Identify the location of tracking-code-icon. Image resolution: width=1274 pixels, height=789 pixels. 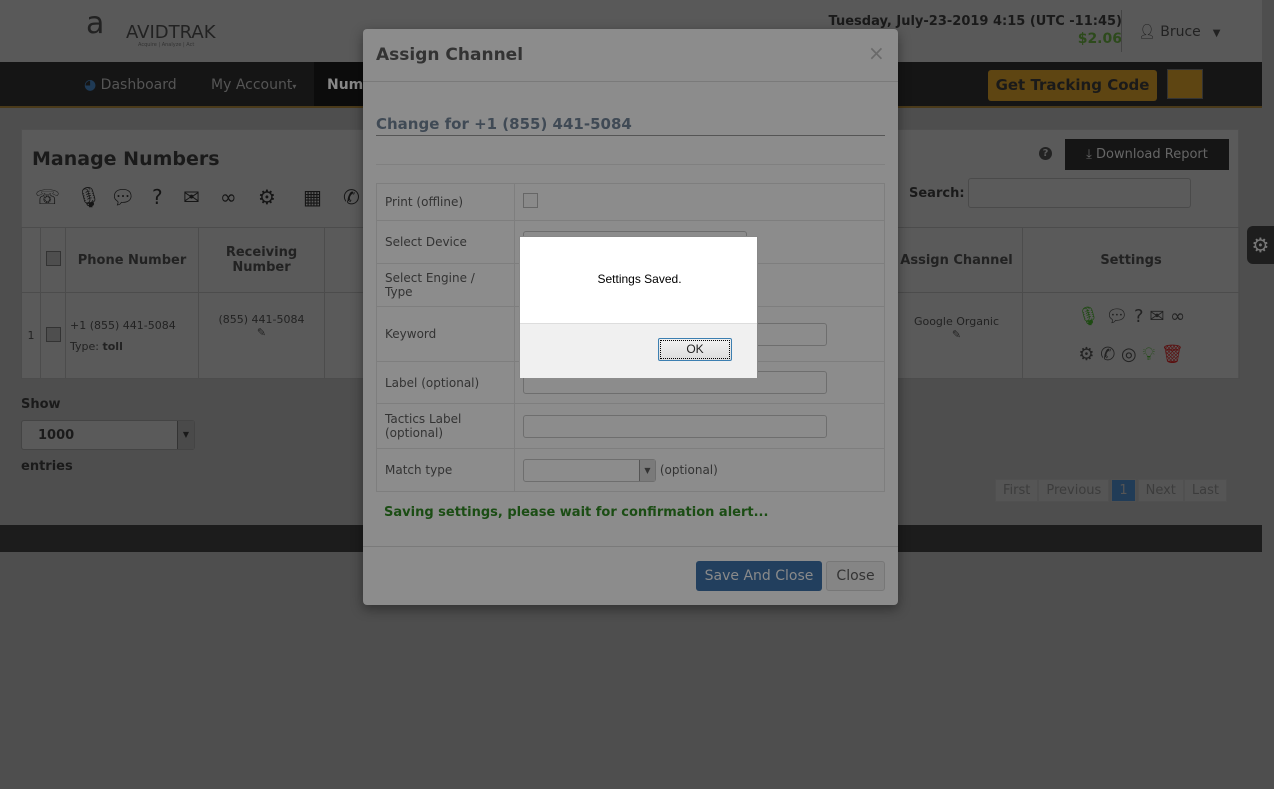
(1185, 84).